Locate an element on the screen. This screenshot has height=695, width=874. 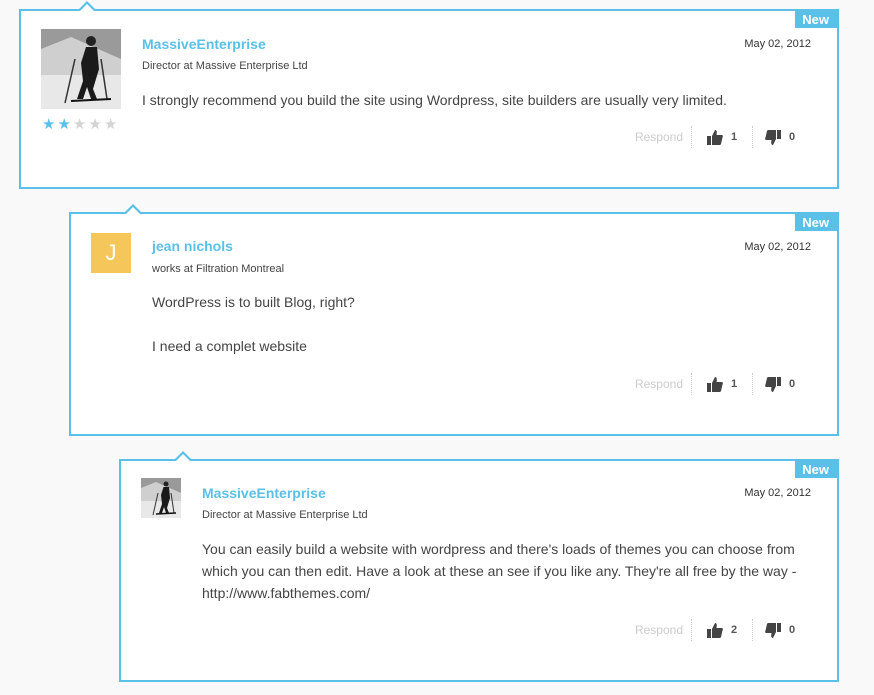
avatar: J is located at coordinates (111, 253).